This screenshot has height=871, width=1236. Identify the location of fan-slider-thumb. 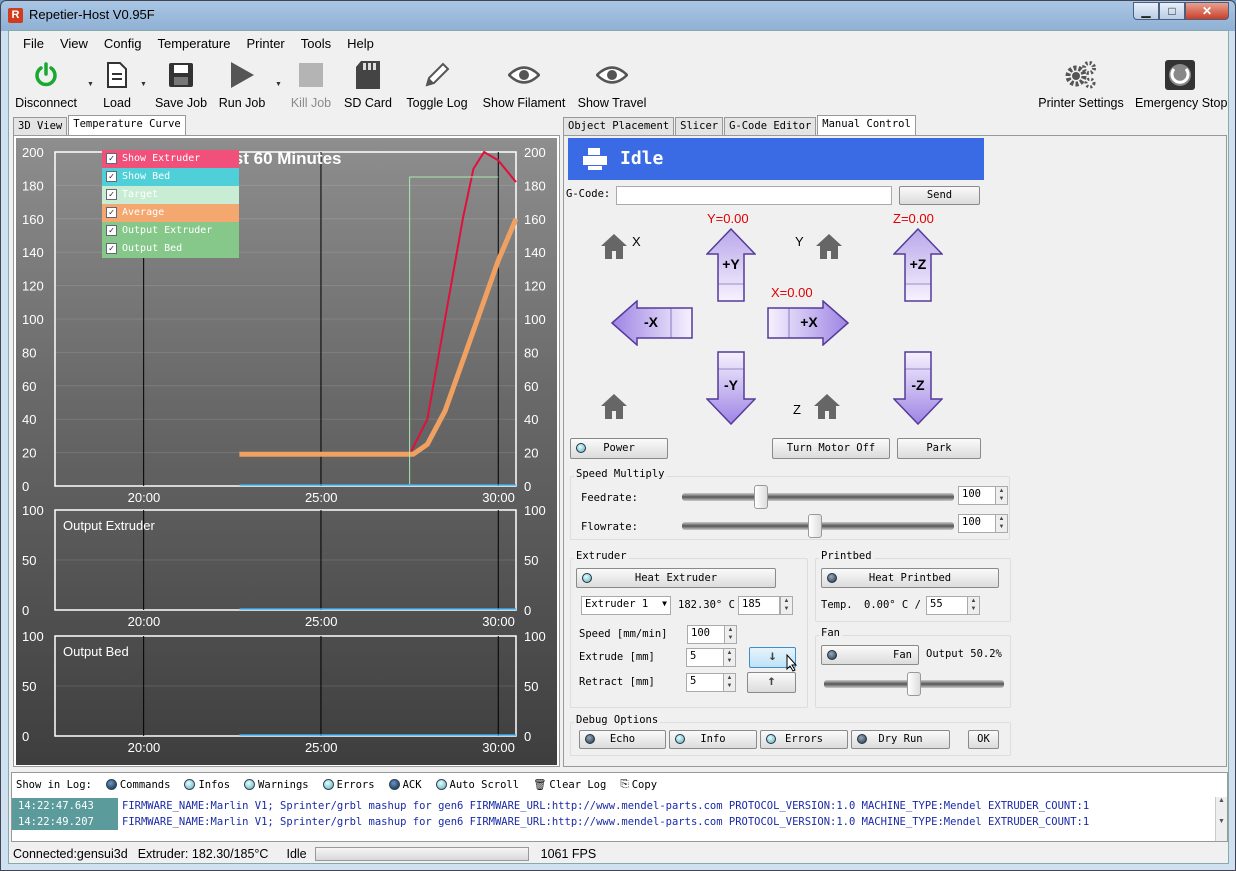
(914, 684).